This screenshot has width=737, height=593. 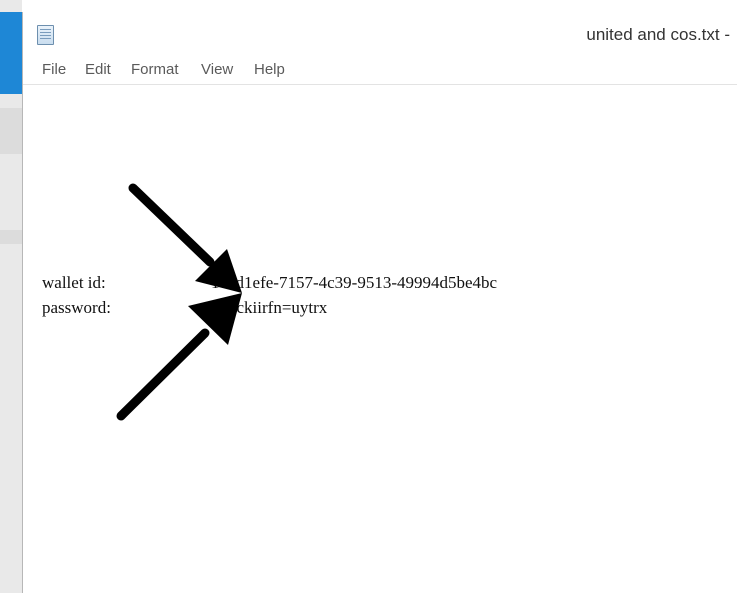 I want to click on password-value: hbdckiirfn=uytrx, so click(x=269, y=307).